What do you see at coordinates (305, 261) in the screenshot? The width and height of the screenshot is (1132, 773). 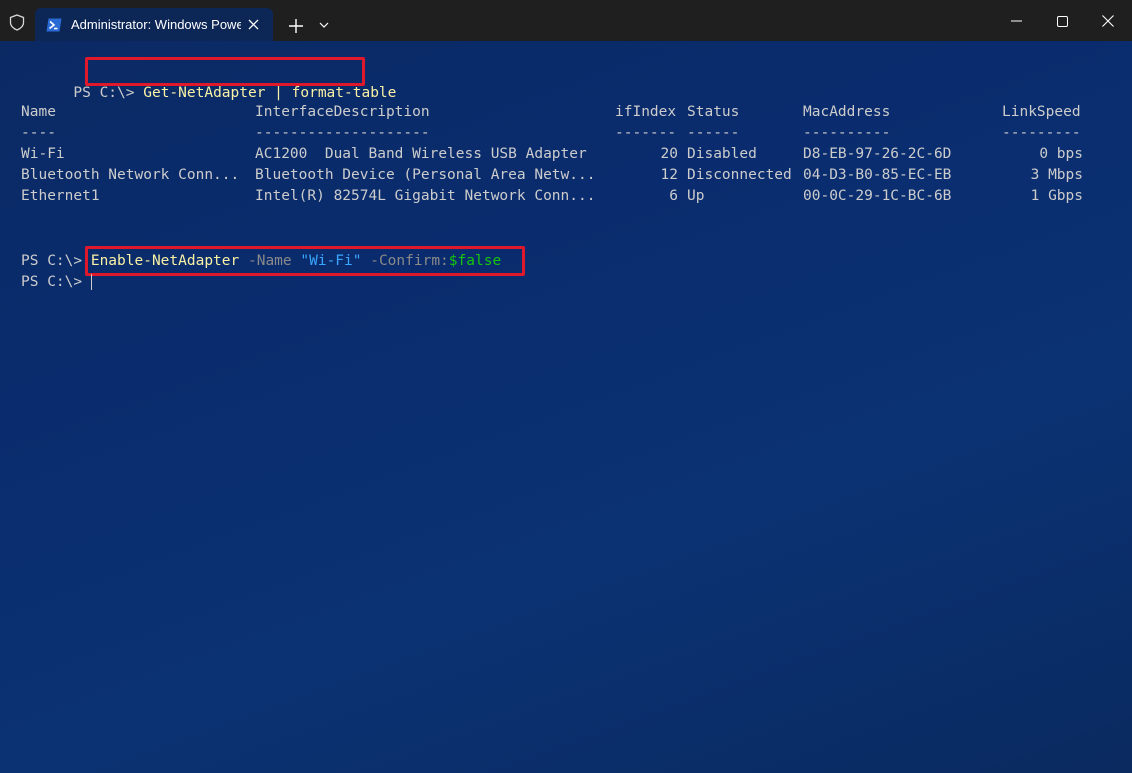 I see `command-2-highlight` at bounding box center [305, 261].